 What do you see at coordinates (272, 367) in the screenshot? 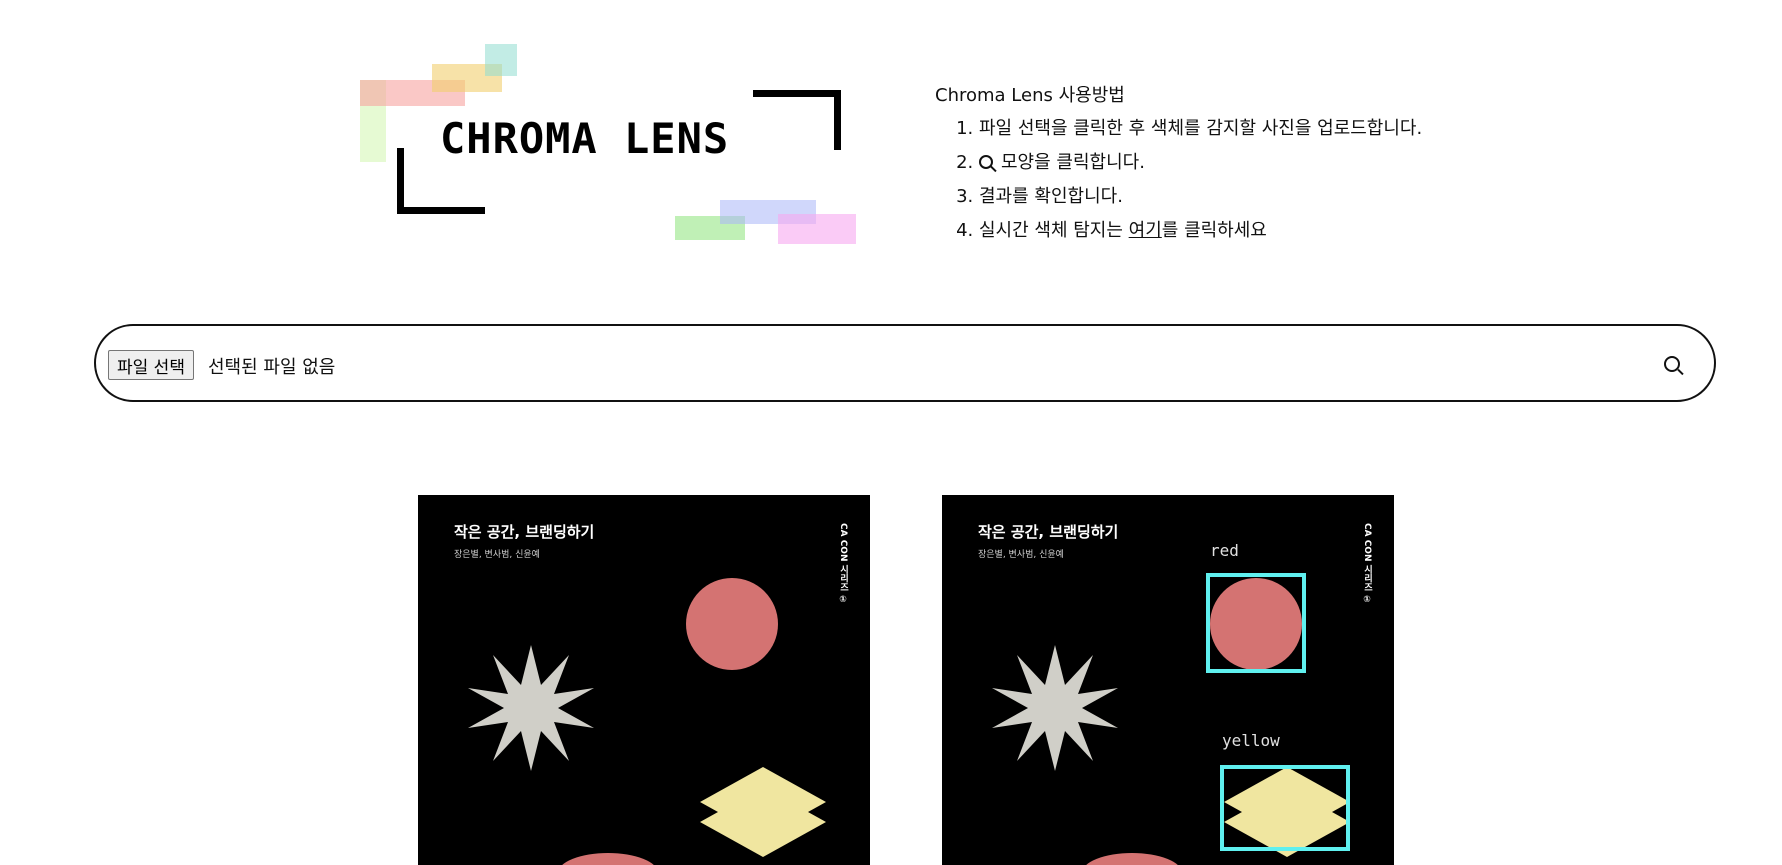
I see `file-status-text: 선택된 파일 없음` at bounding box center [272, 367].